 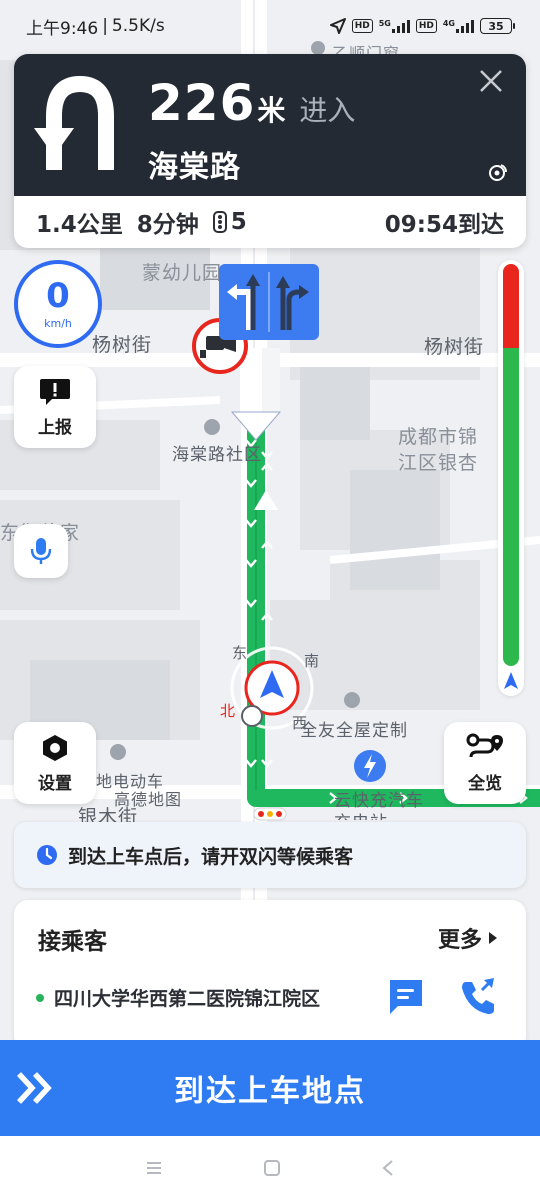 I want to click on clock-icon, so click(x=47, y=855).